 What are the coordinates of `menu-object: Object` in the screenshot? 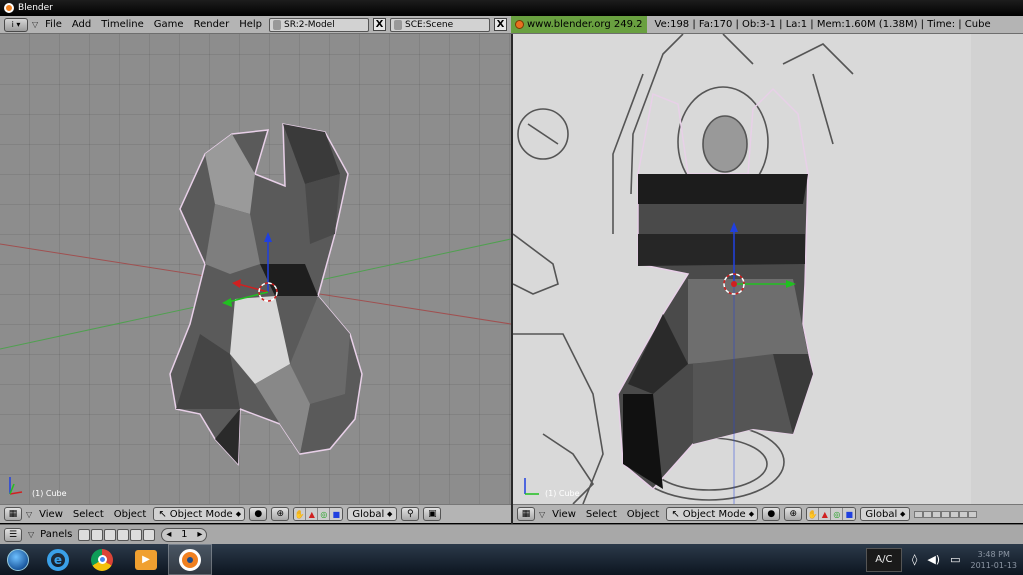 It's located at (130, 514).